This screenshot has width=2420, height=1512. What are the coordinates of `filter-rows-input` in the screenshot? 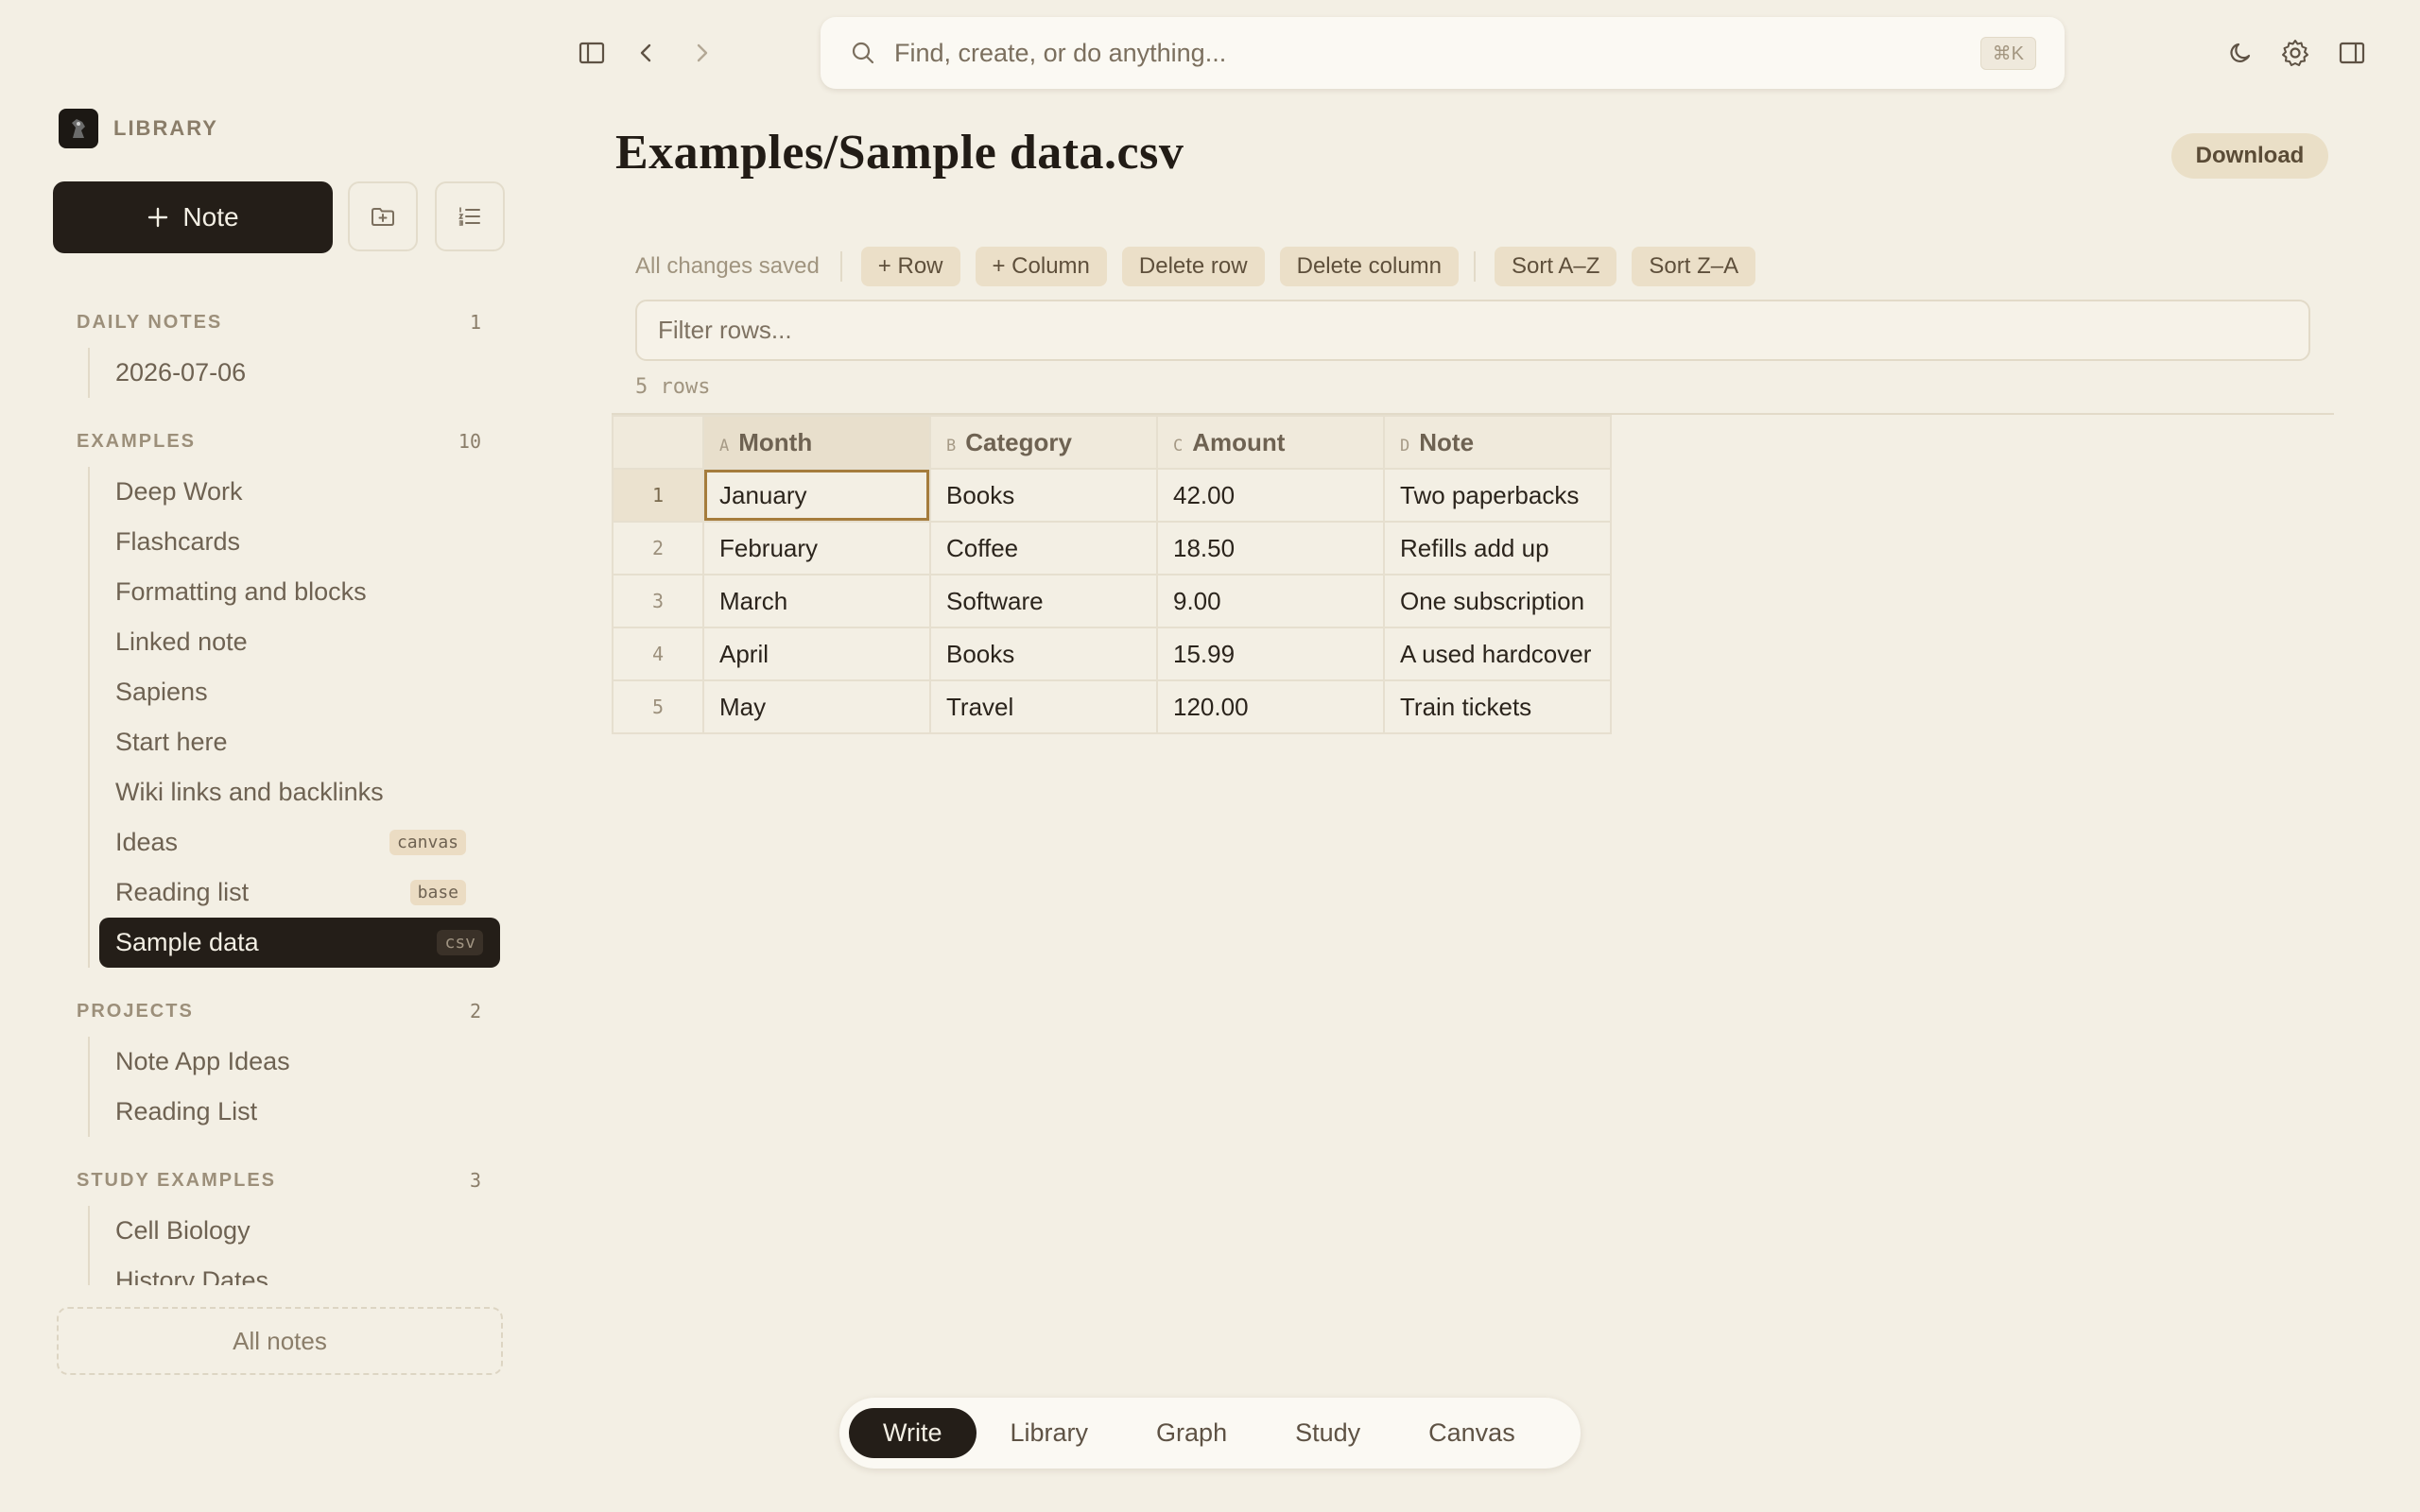 It's located at (1473, 330).